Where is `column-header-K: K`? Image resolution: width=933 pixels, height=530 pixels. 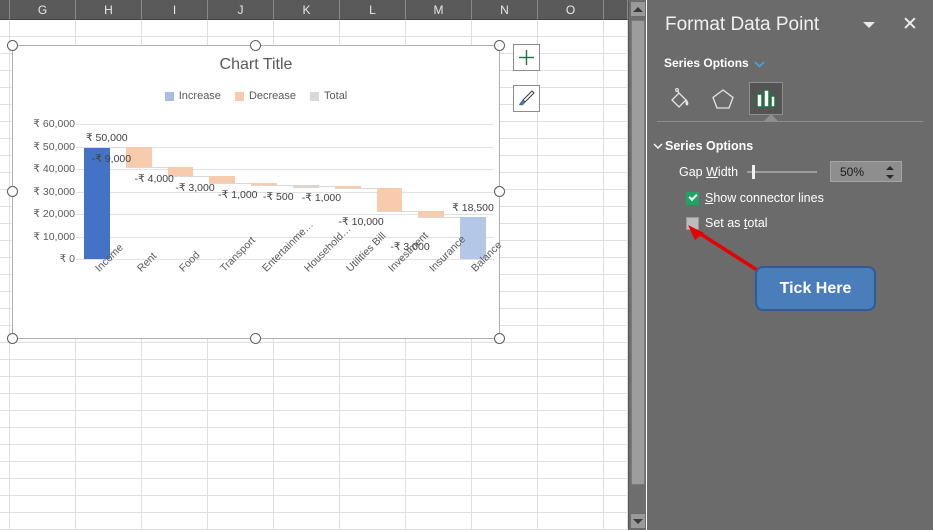 column-header-K: K is located at coordinates (307, 10).